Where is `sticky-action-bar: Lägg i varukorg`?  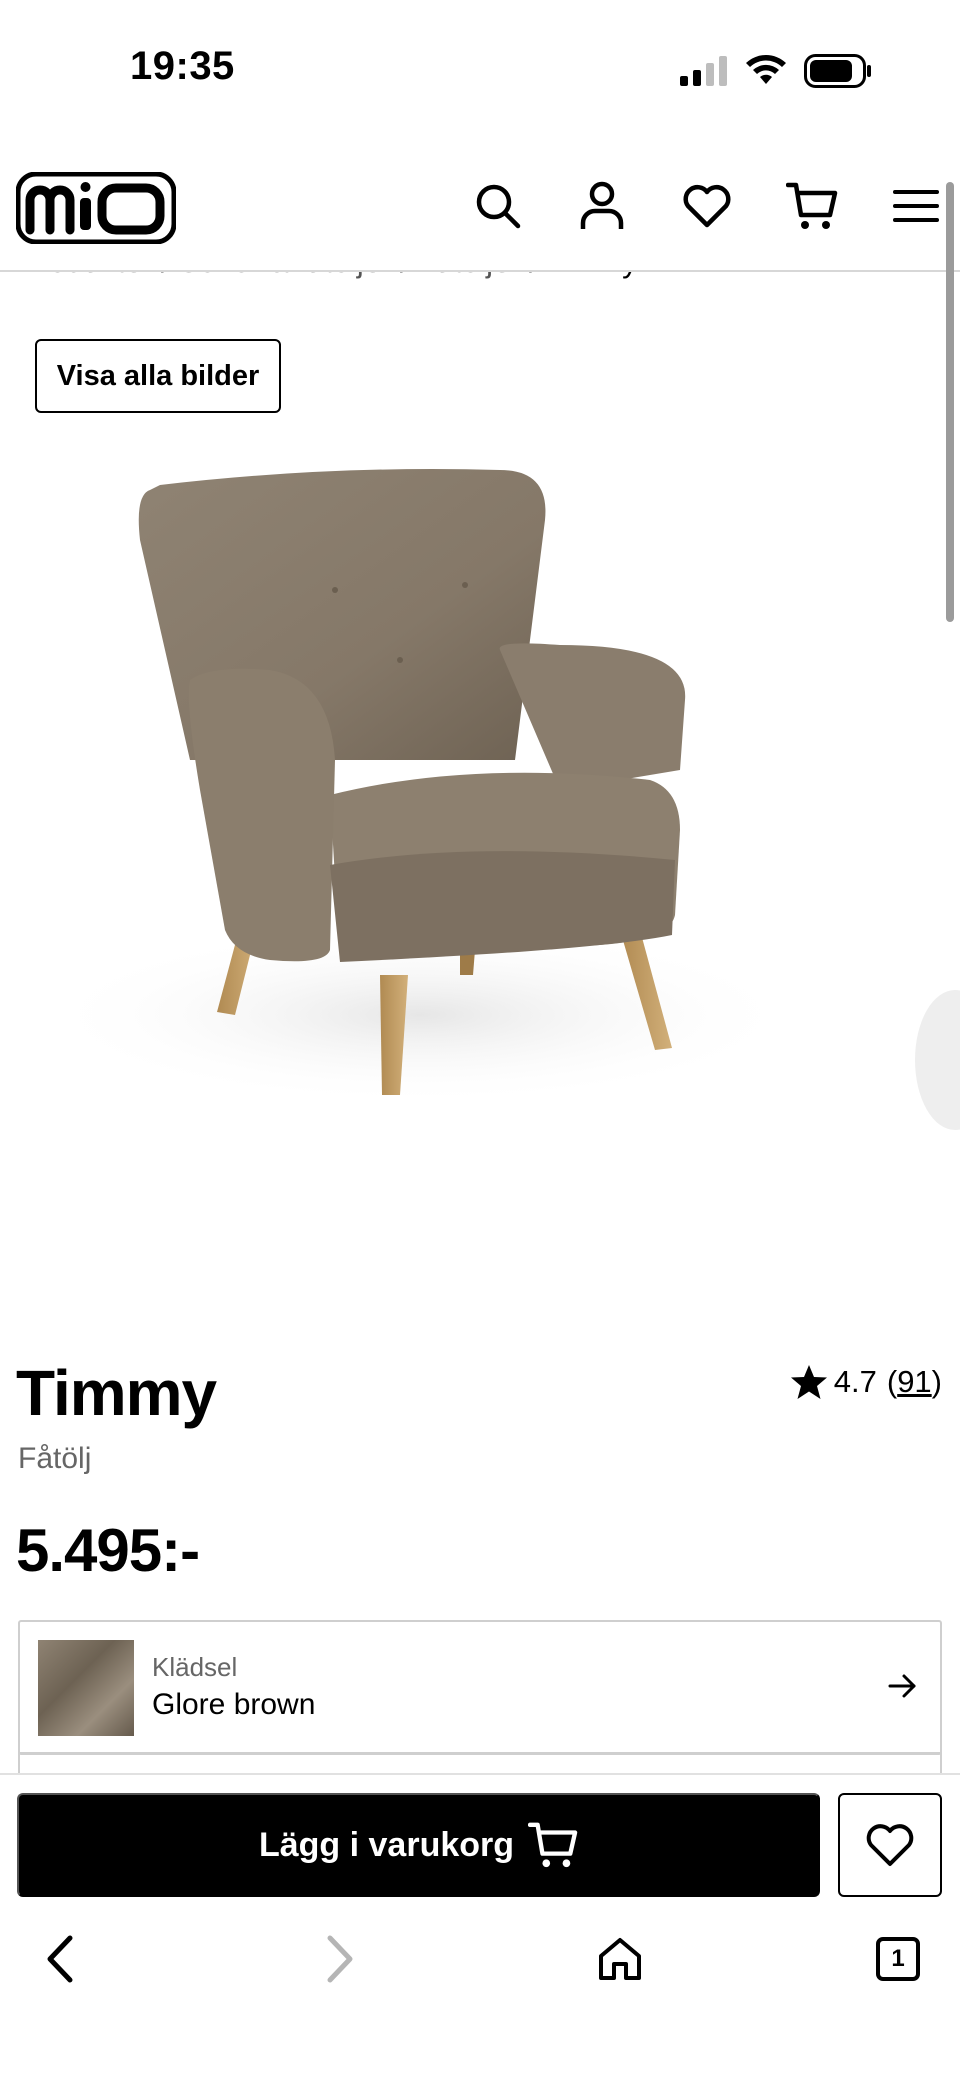
sticky-action-bar: Lägg i varukorg is located at coordinates (480, 1838).